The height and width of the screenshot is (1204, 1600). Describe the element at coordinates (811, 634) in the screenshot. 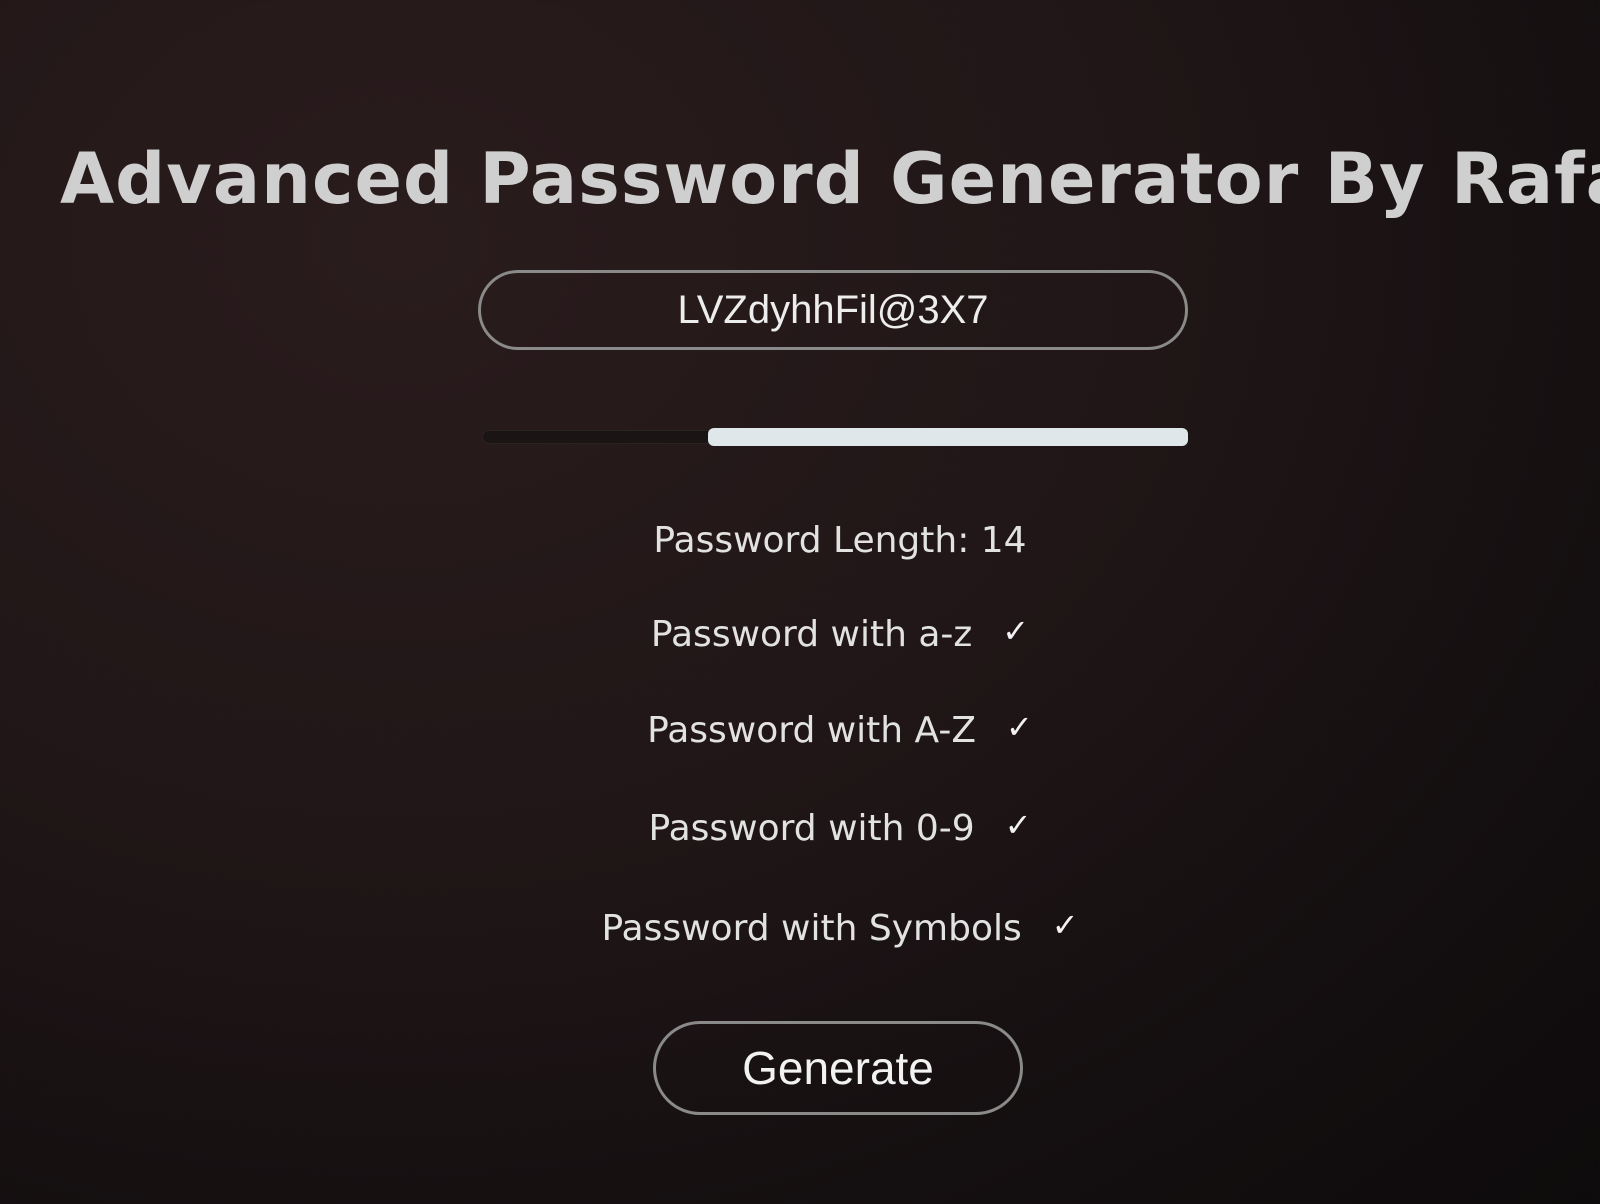

I see `option-lowercase-label: Password with a-z` at that location.